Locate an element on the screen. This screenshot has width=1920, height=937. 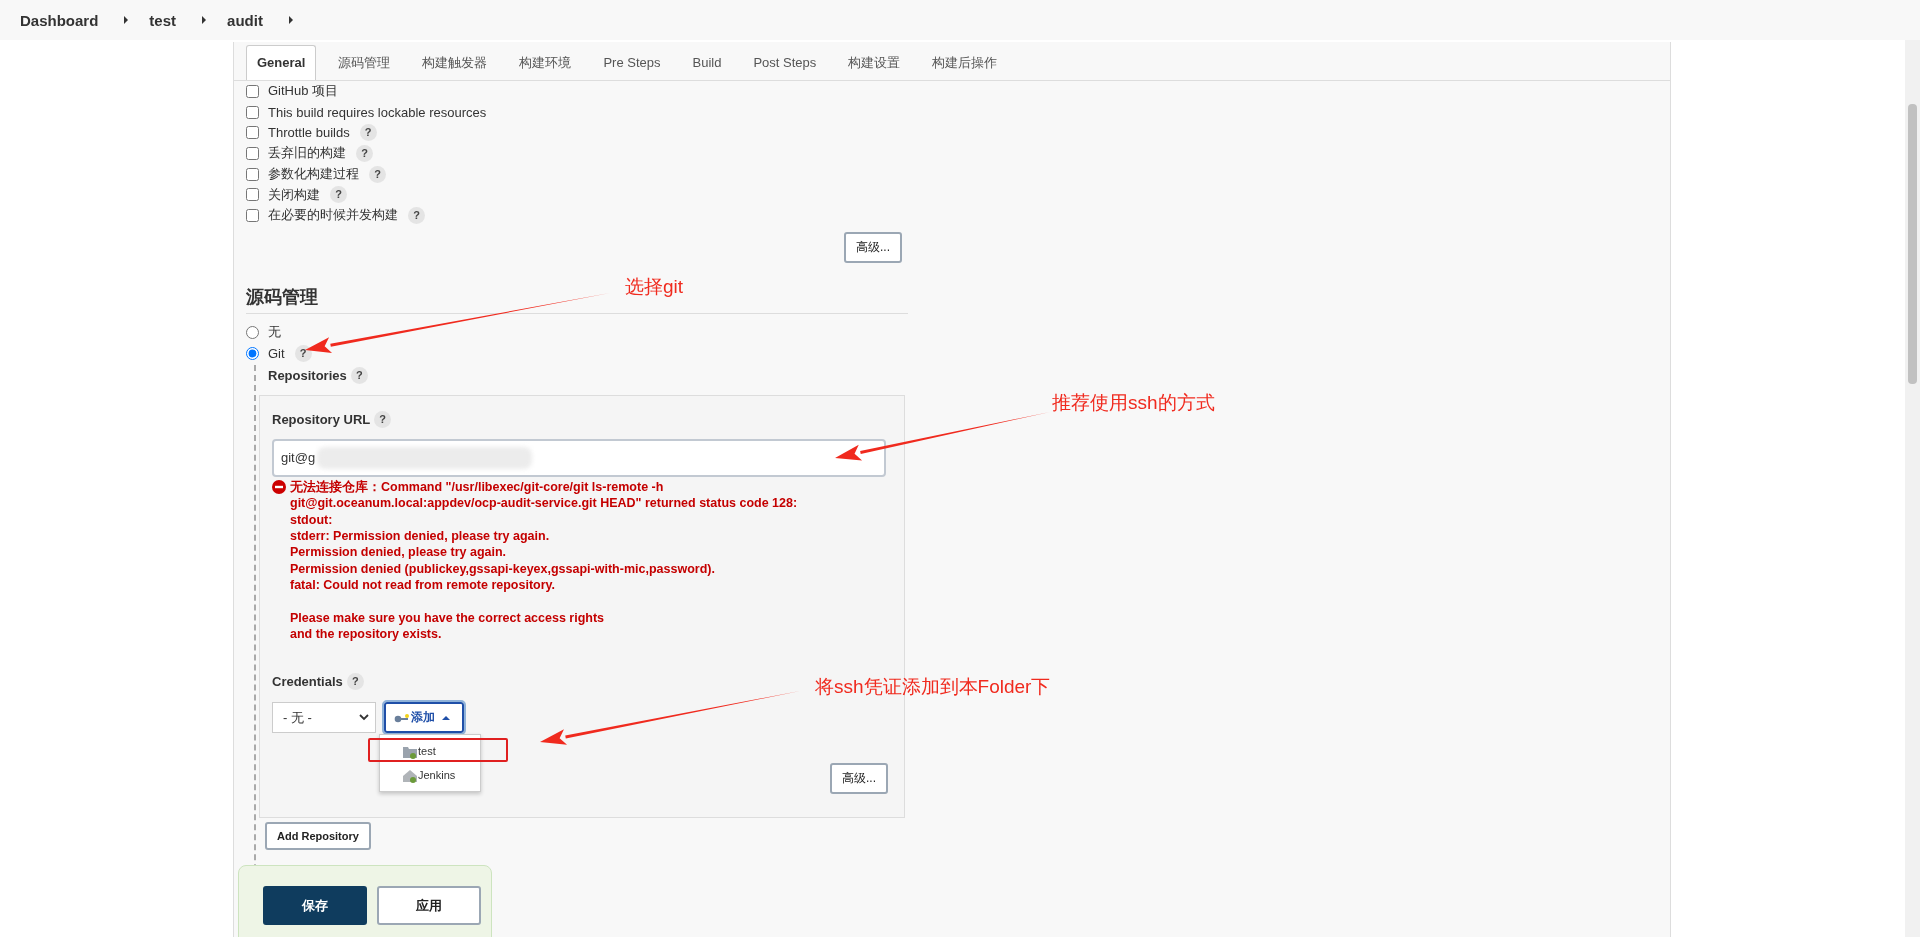
chevron-icon is located at coordinates (364, 718).